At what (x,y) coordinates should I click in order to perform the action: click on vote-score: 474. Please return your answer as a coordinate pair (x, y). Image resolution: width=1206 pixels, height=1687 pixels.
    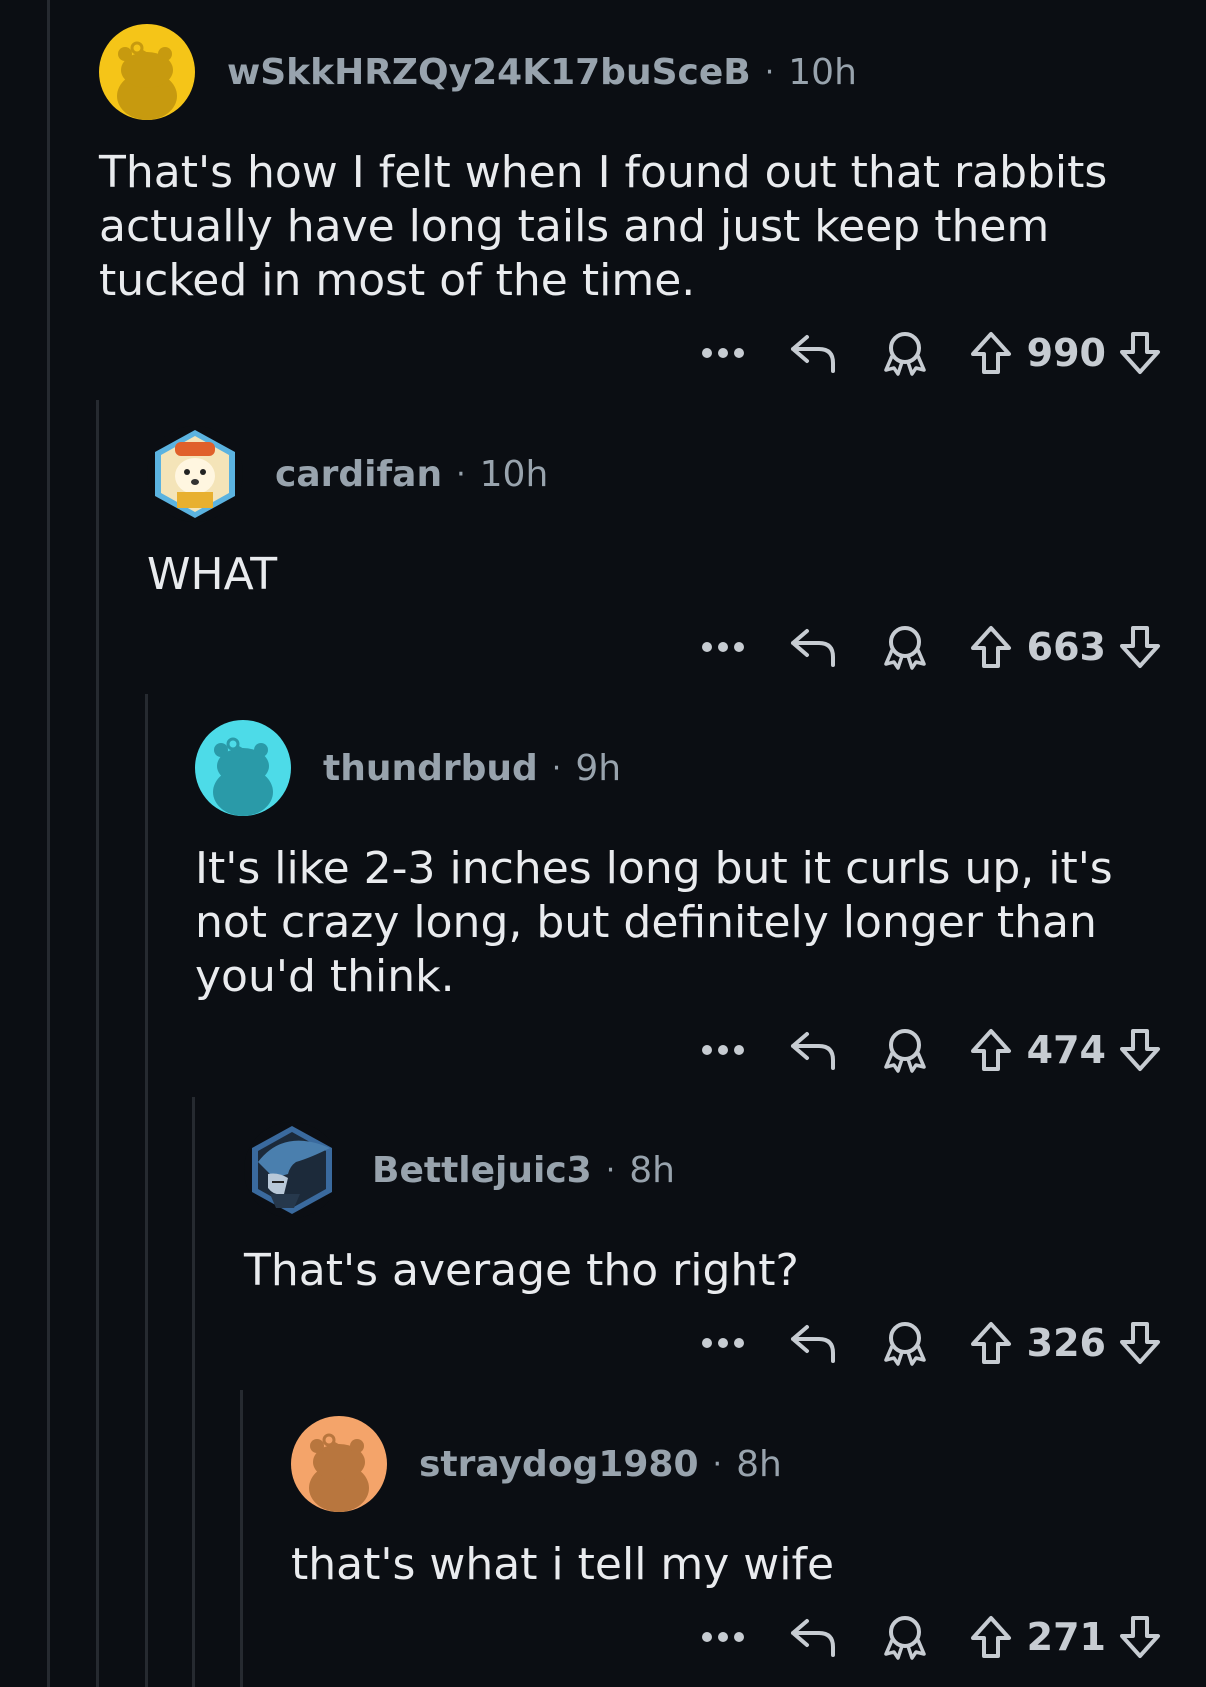
    Looking at the image, I should click on (1066, 1050).